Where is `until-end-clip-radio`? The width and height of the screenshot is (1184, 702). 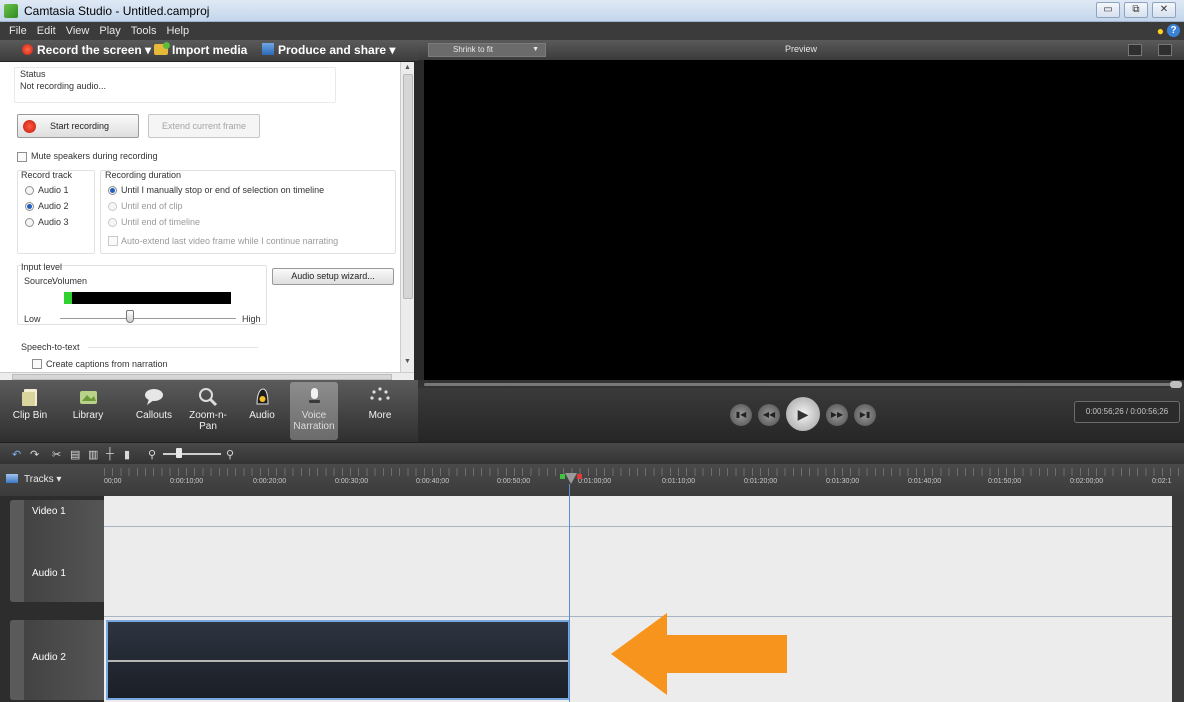
until-end-clip-radio is located at coordinates (112, 206).